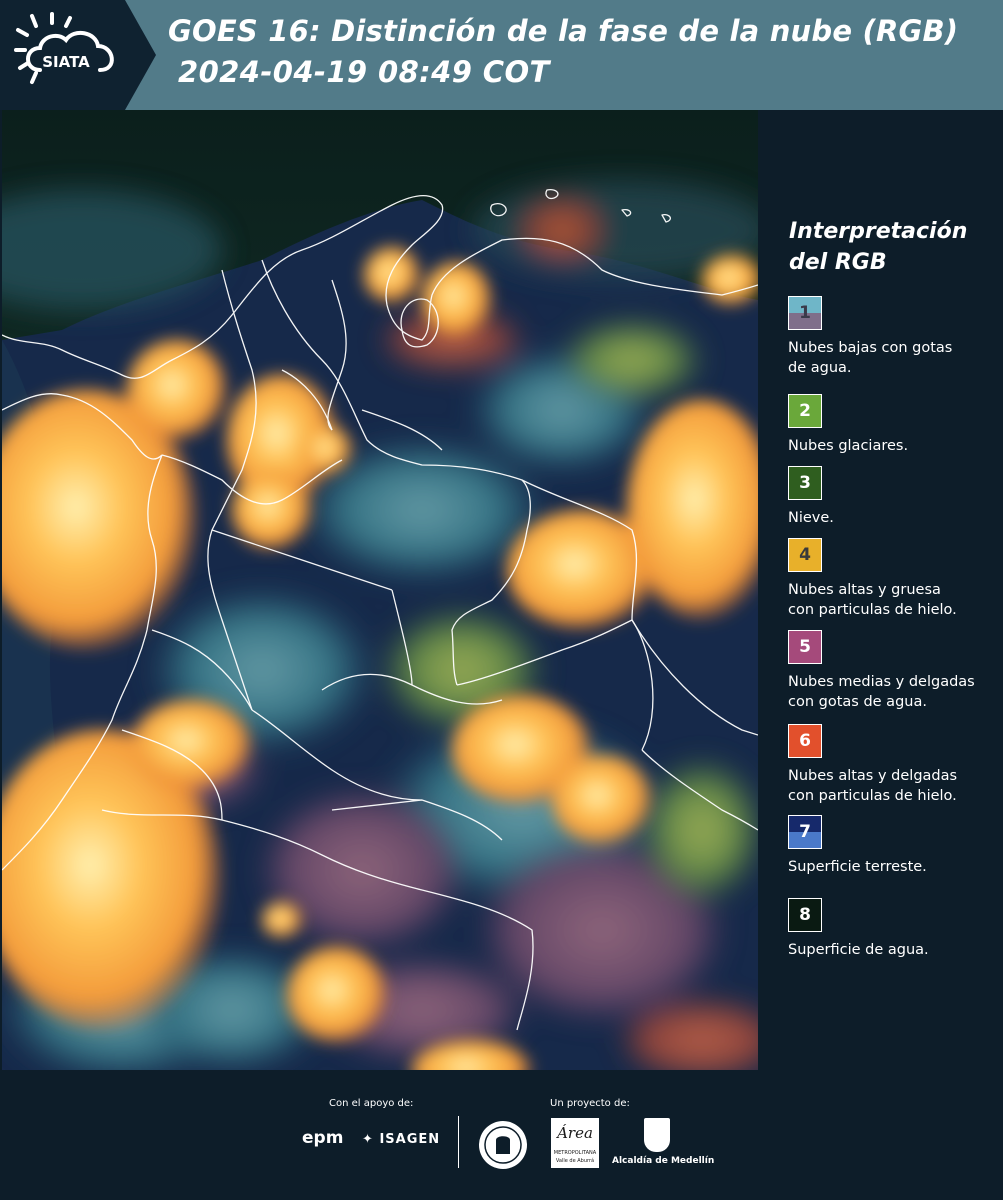  I want to click on legend-swatch: 8, so click(805, 915).